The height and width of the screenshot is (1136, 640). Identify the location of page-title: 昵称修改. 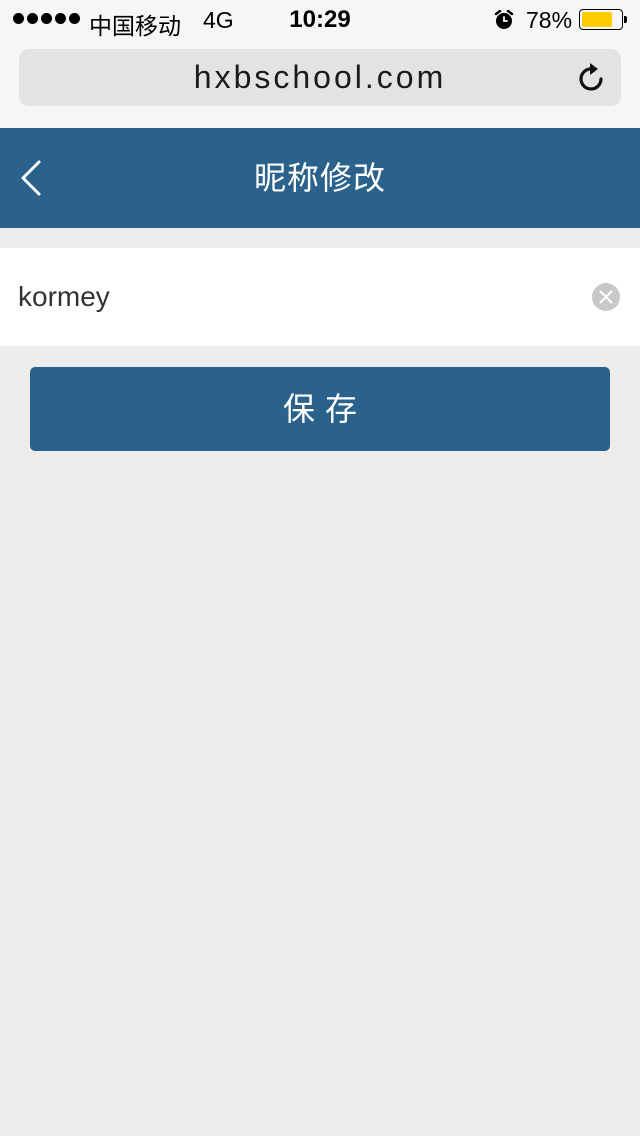
(319, 178).